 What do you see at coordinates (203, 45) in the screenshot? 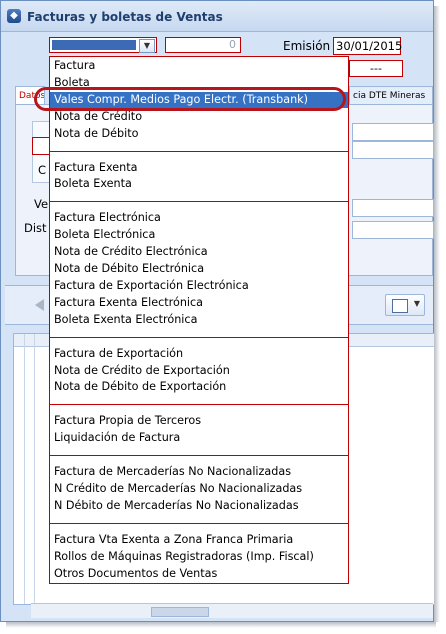
I see `document-number-field: 0` at bounding box center [203, 45].